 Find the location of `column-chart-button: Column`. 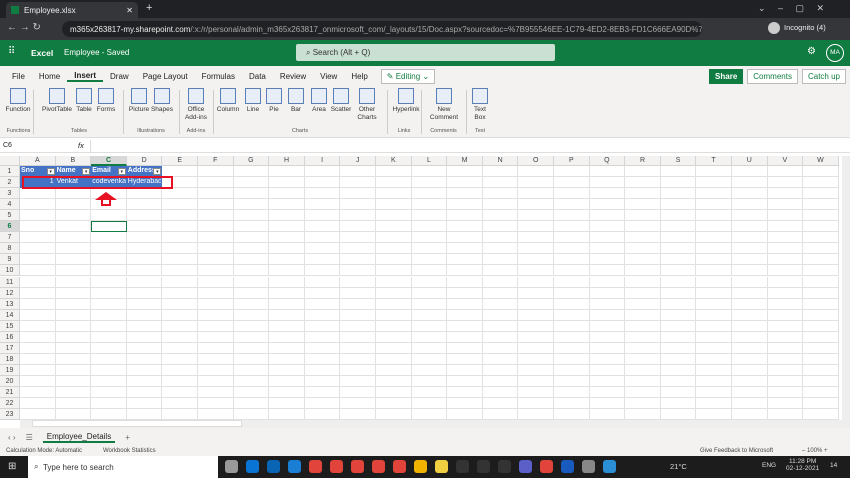

column-chart-button: Column is located at coordinates (228, 101).